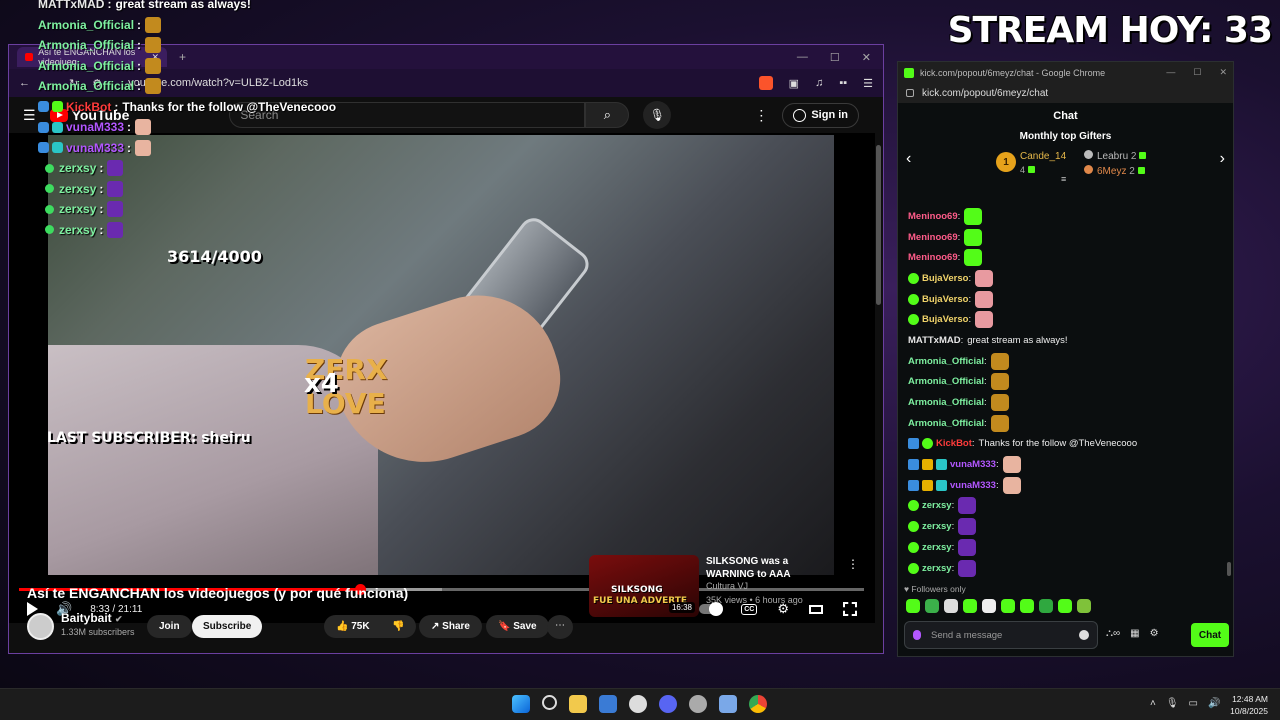 The width and height of the screenshot is (1280, 720). What do you see at coordinates (1043, 156) in the screenshot?
I see `gifter-1-name: Cande_14` at bounding box center [1043, 156].